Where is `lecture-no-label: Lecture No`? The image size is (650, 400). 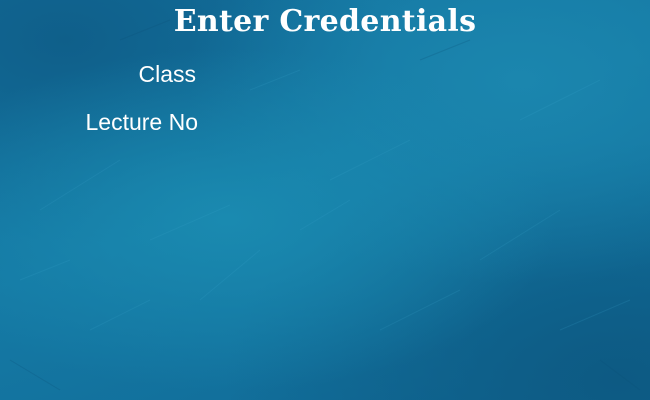
lecture-no-label: Lecture No is located at coordinates (141, 122).